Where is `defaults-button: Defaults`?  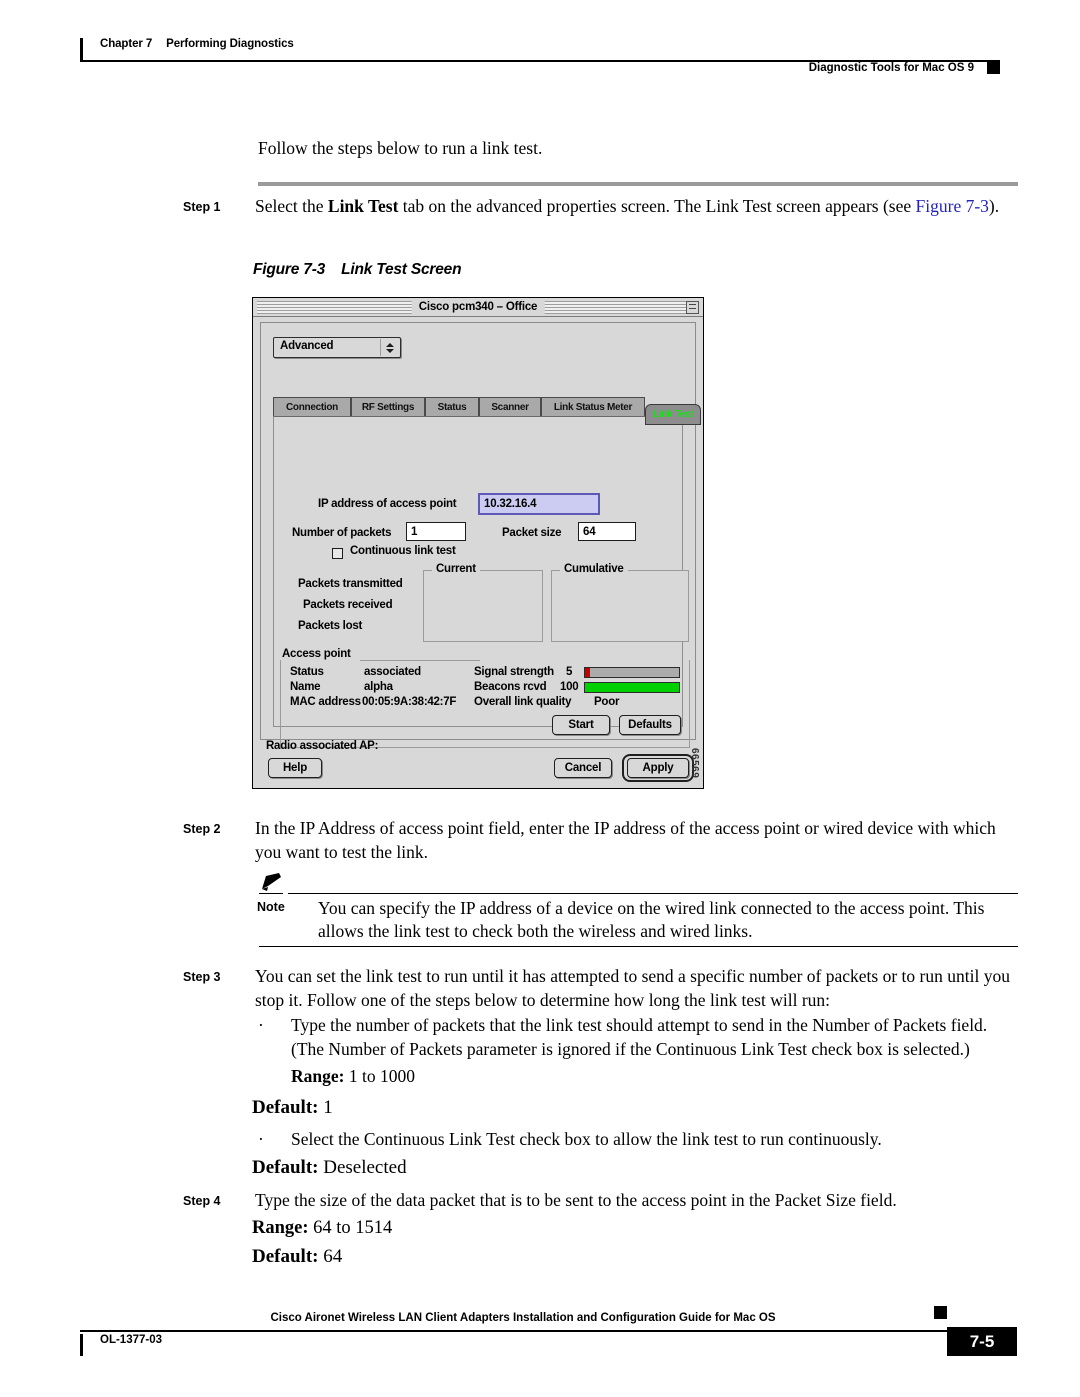
defaults-button: Defaults is located at coordinates (650, 725).